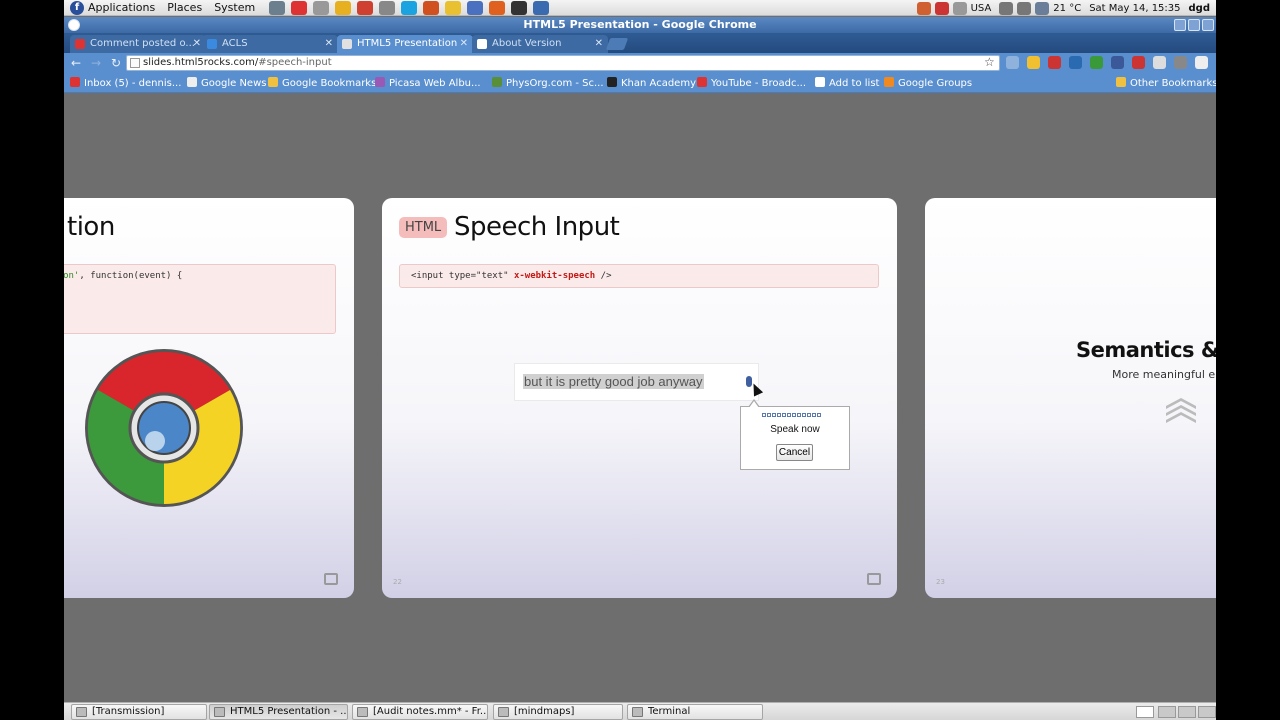 Image resolution: width=1280 pixels, height=720 pixels. Describe the element at coordinates (431, 7) in the screenshot. I see `tools-icon` at that location.